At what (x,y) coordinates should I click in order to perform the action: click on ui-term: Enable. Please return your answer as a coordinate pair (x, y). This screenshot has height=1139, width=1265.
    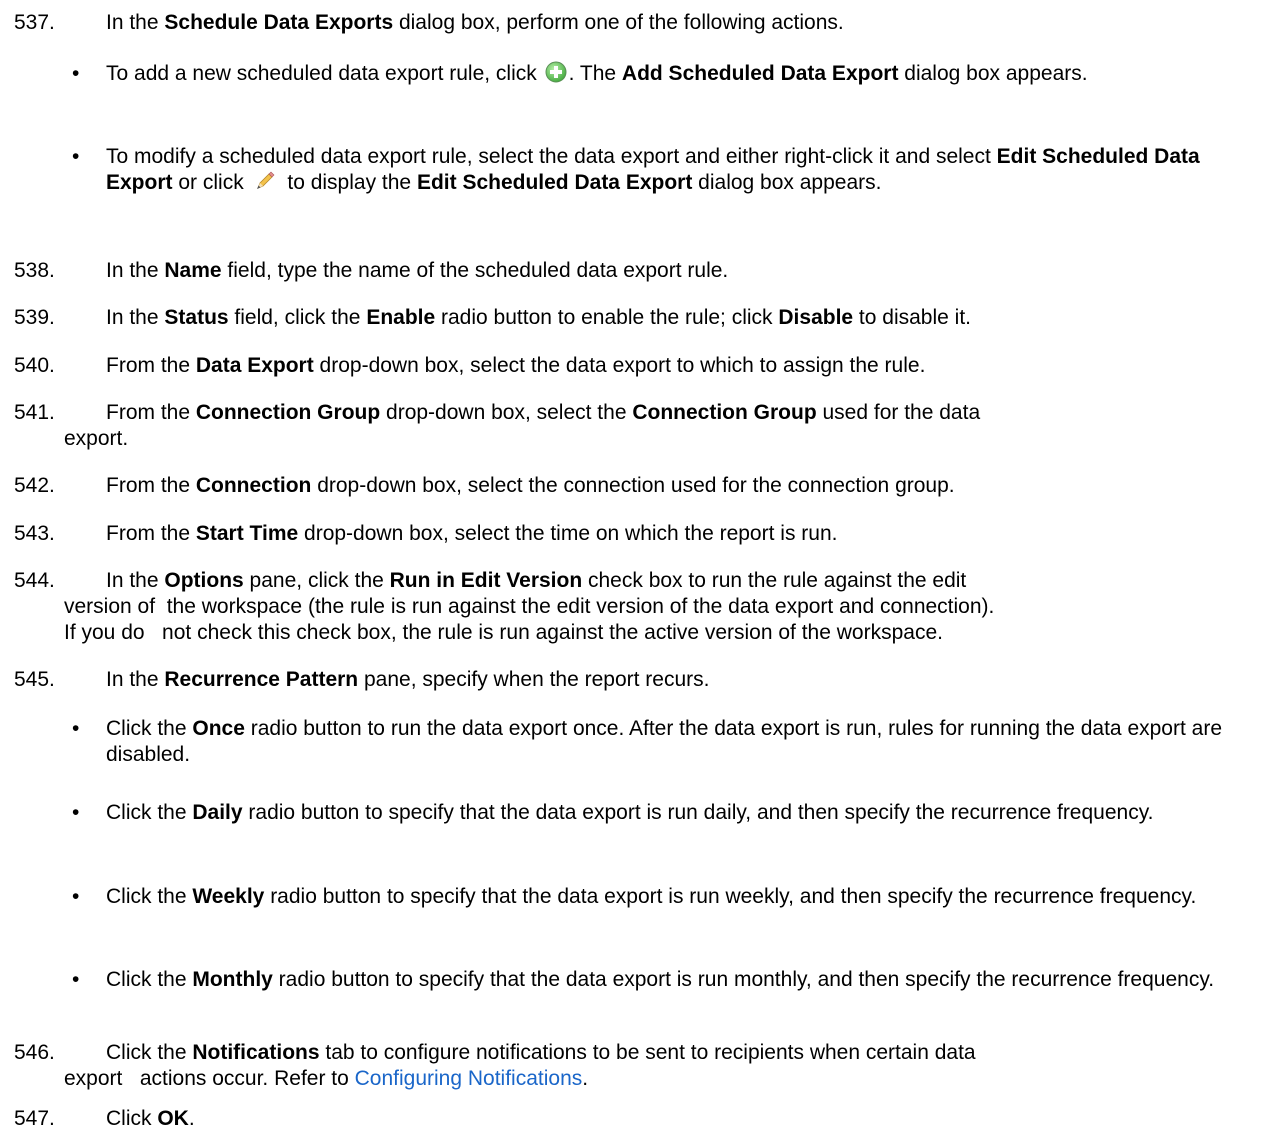
    Looking at the image, I should click on (401, 317).